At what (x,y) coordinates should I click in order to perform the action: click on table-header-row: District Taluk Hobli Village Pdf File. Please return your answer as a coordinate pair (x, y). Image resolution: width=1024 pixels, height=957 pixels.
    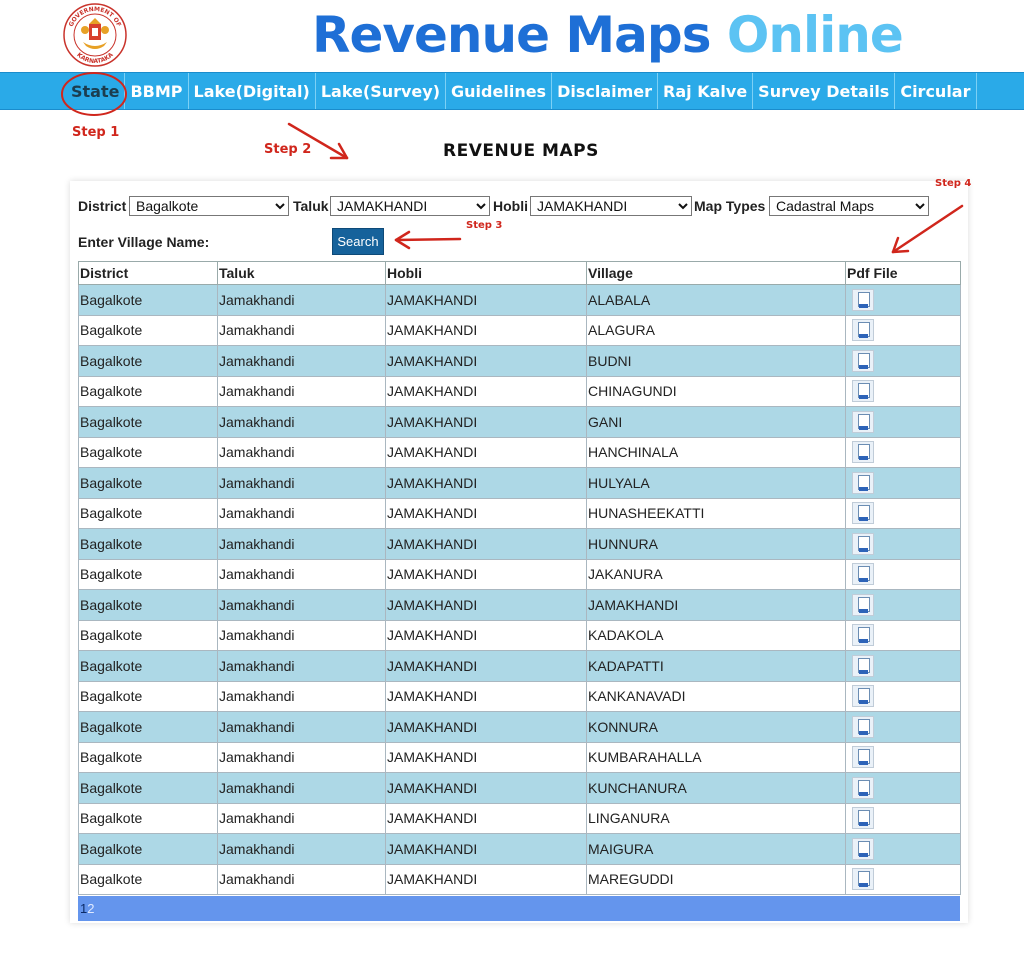
    Looking at the image, I should click on (519, 273).